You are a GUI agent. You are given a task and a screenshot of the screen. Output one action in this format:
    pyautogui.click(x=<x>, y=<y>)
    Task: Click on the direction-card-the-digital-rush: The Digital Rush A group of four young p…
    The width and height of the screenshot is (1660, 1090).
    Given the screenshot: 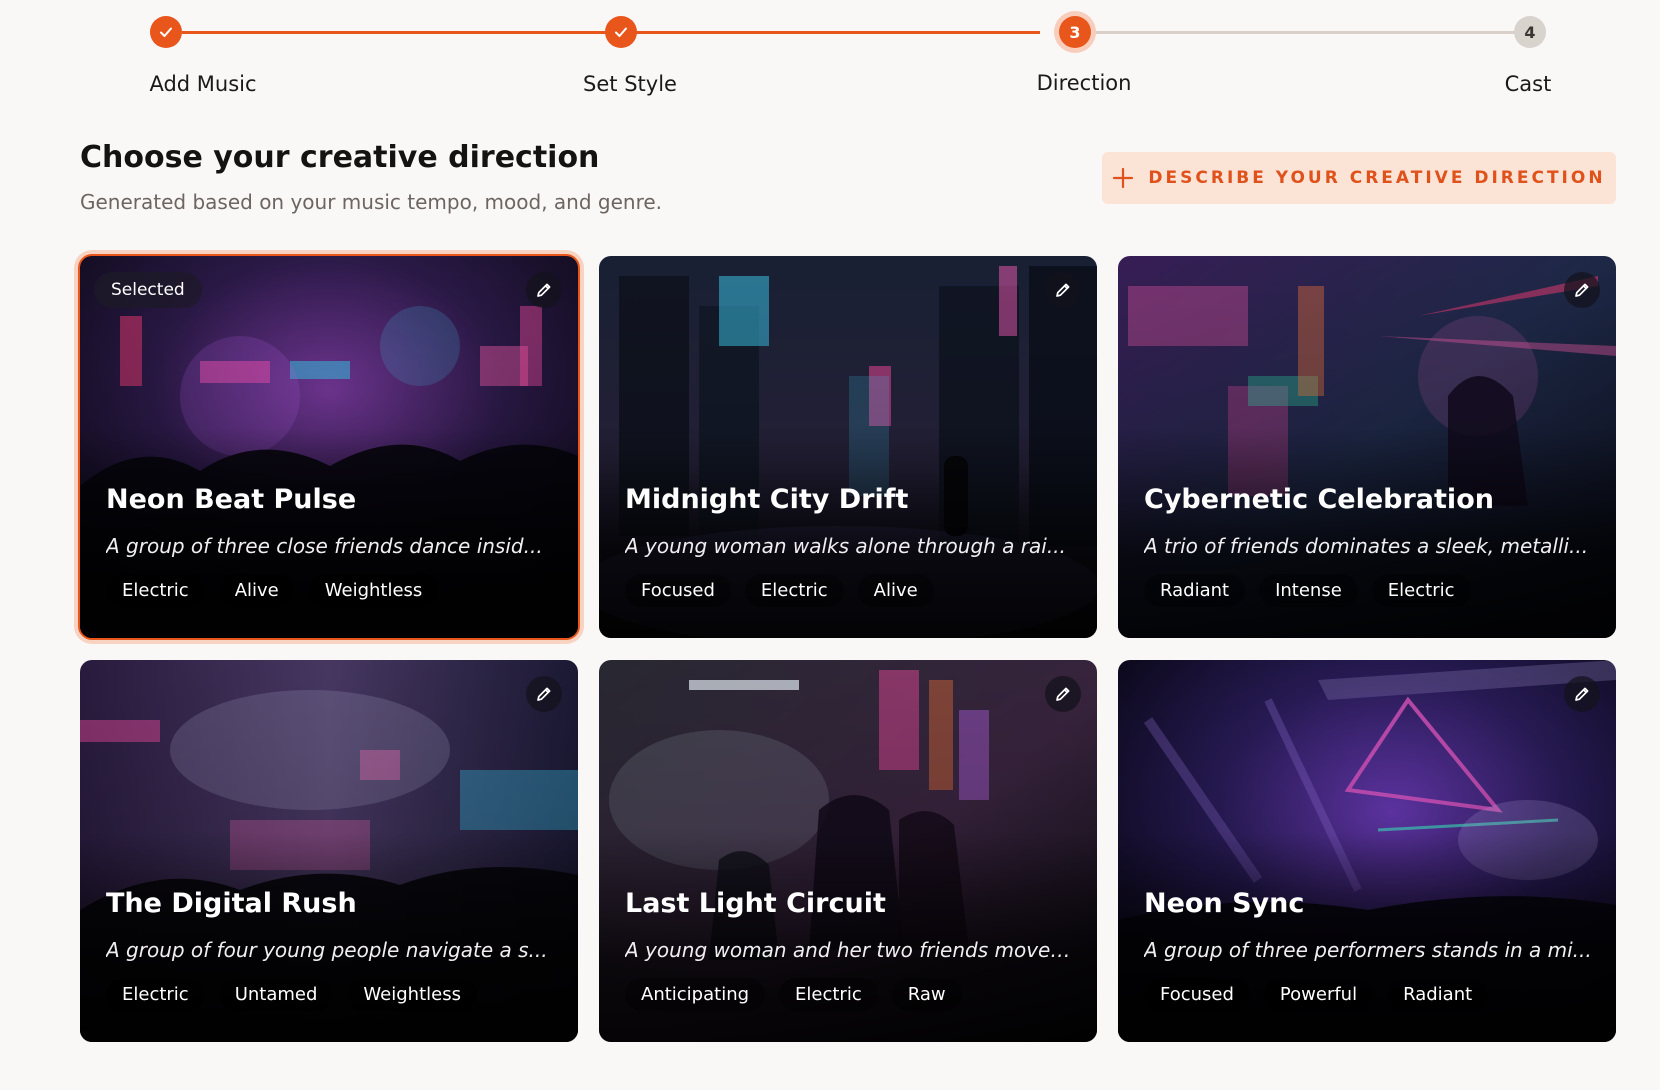 What is the action you would take?
    pyautogui.click(x=329, y=851)
    